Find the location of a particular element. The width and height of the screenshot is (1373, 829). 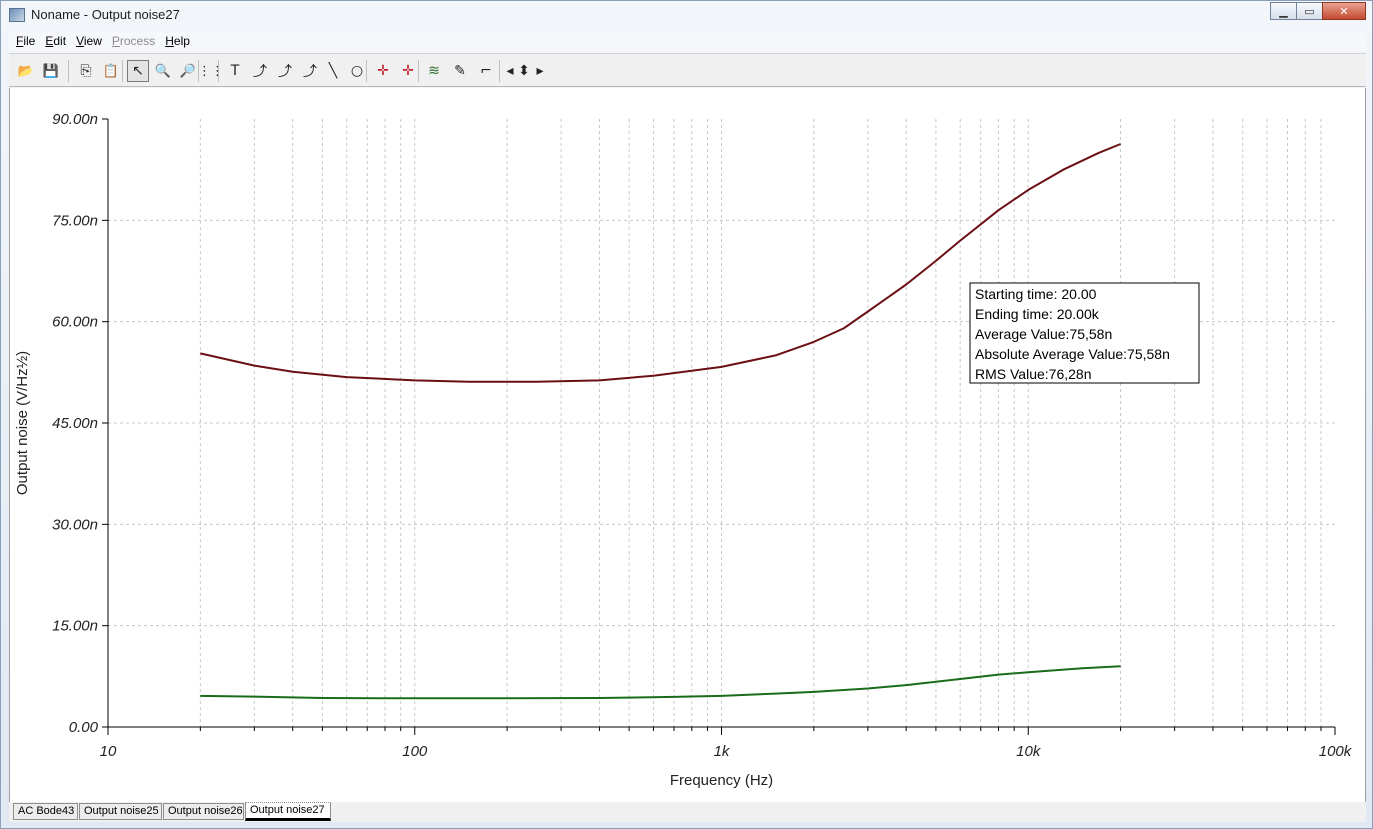

grid-icon: ⋮⋮ is located at coordinates (211, 71).